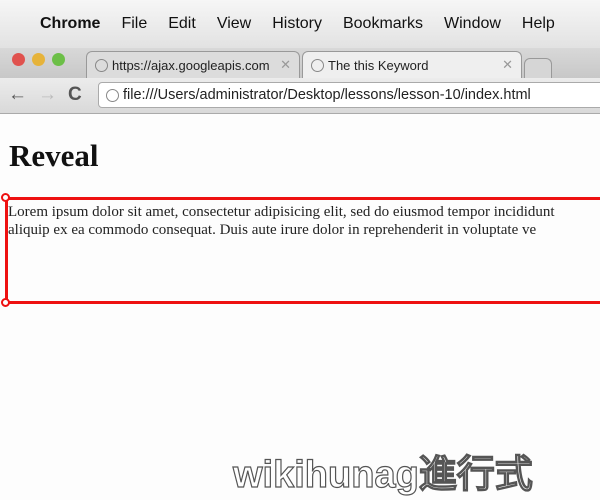 The width and height of the screenshot is (600, 500). What do you see at coordinates (70, 24) in the screenshot?
I see `menu-app: Chrome` at bounding box center [70, 24].